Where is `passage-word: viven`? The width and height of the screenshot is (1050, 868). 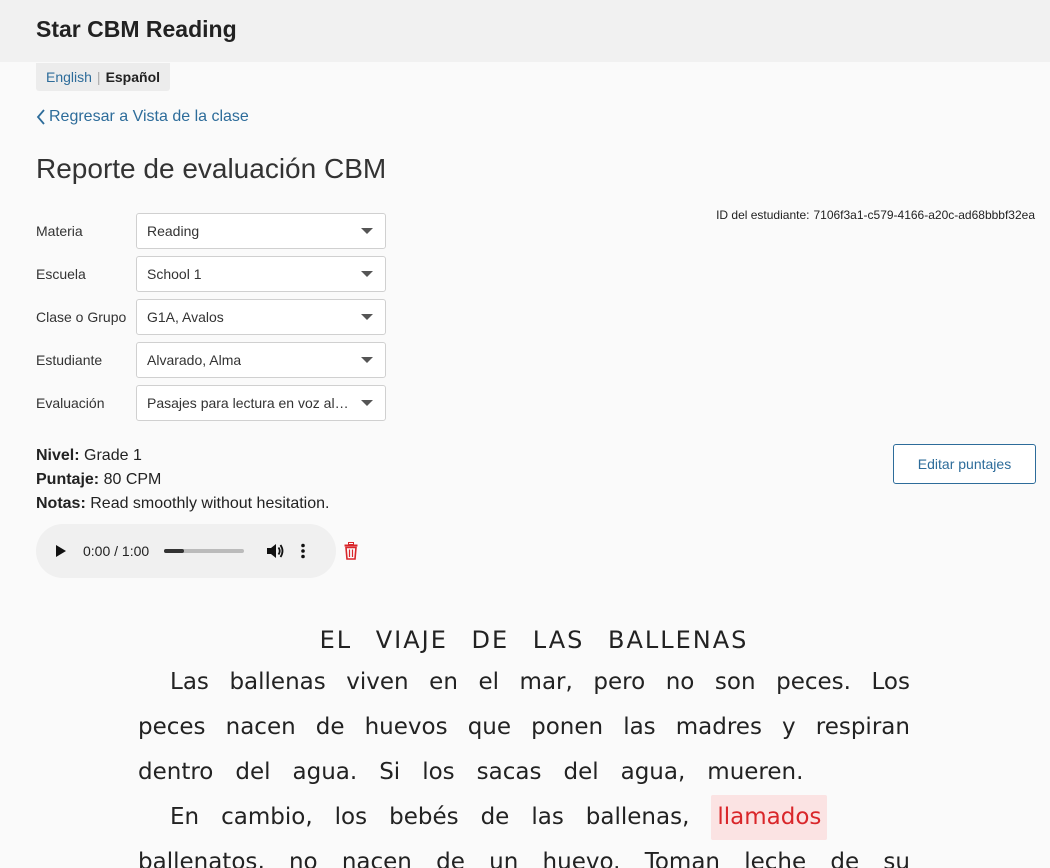 passage-word: viven is located at coordinates (377, 682).